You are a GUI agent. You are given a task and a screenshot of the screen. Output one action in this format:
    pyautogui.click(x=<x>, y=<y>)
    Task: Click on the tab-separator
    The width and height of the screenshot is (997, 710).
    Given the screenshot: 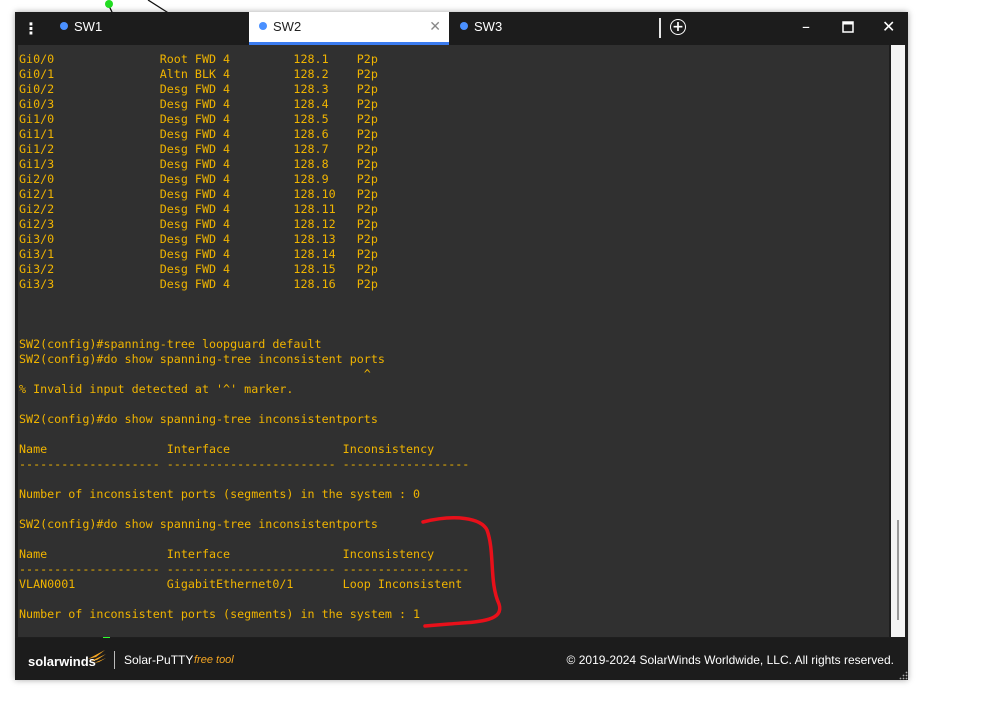 What is the action you would take?
    pyautogui.click(x=660, y=28)
    